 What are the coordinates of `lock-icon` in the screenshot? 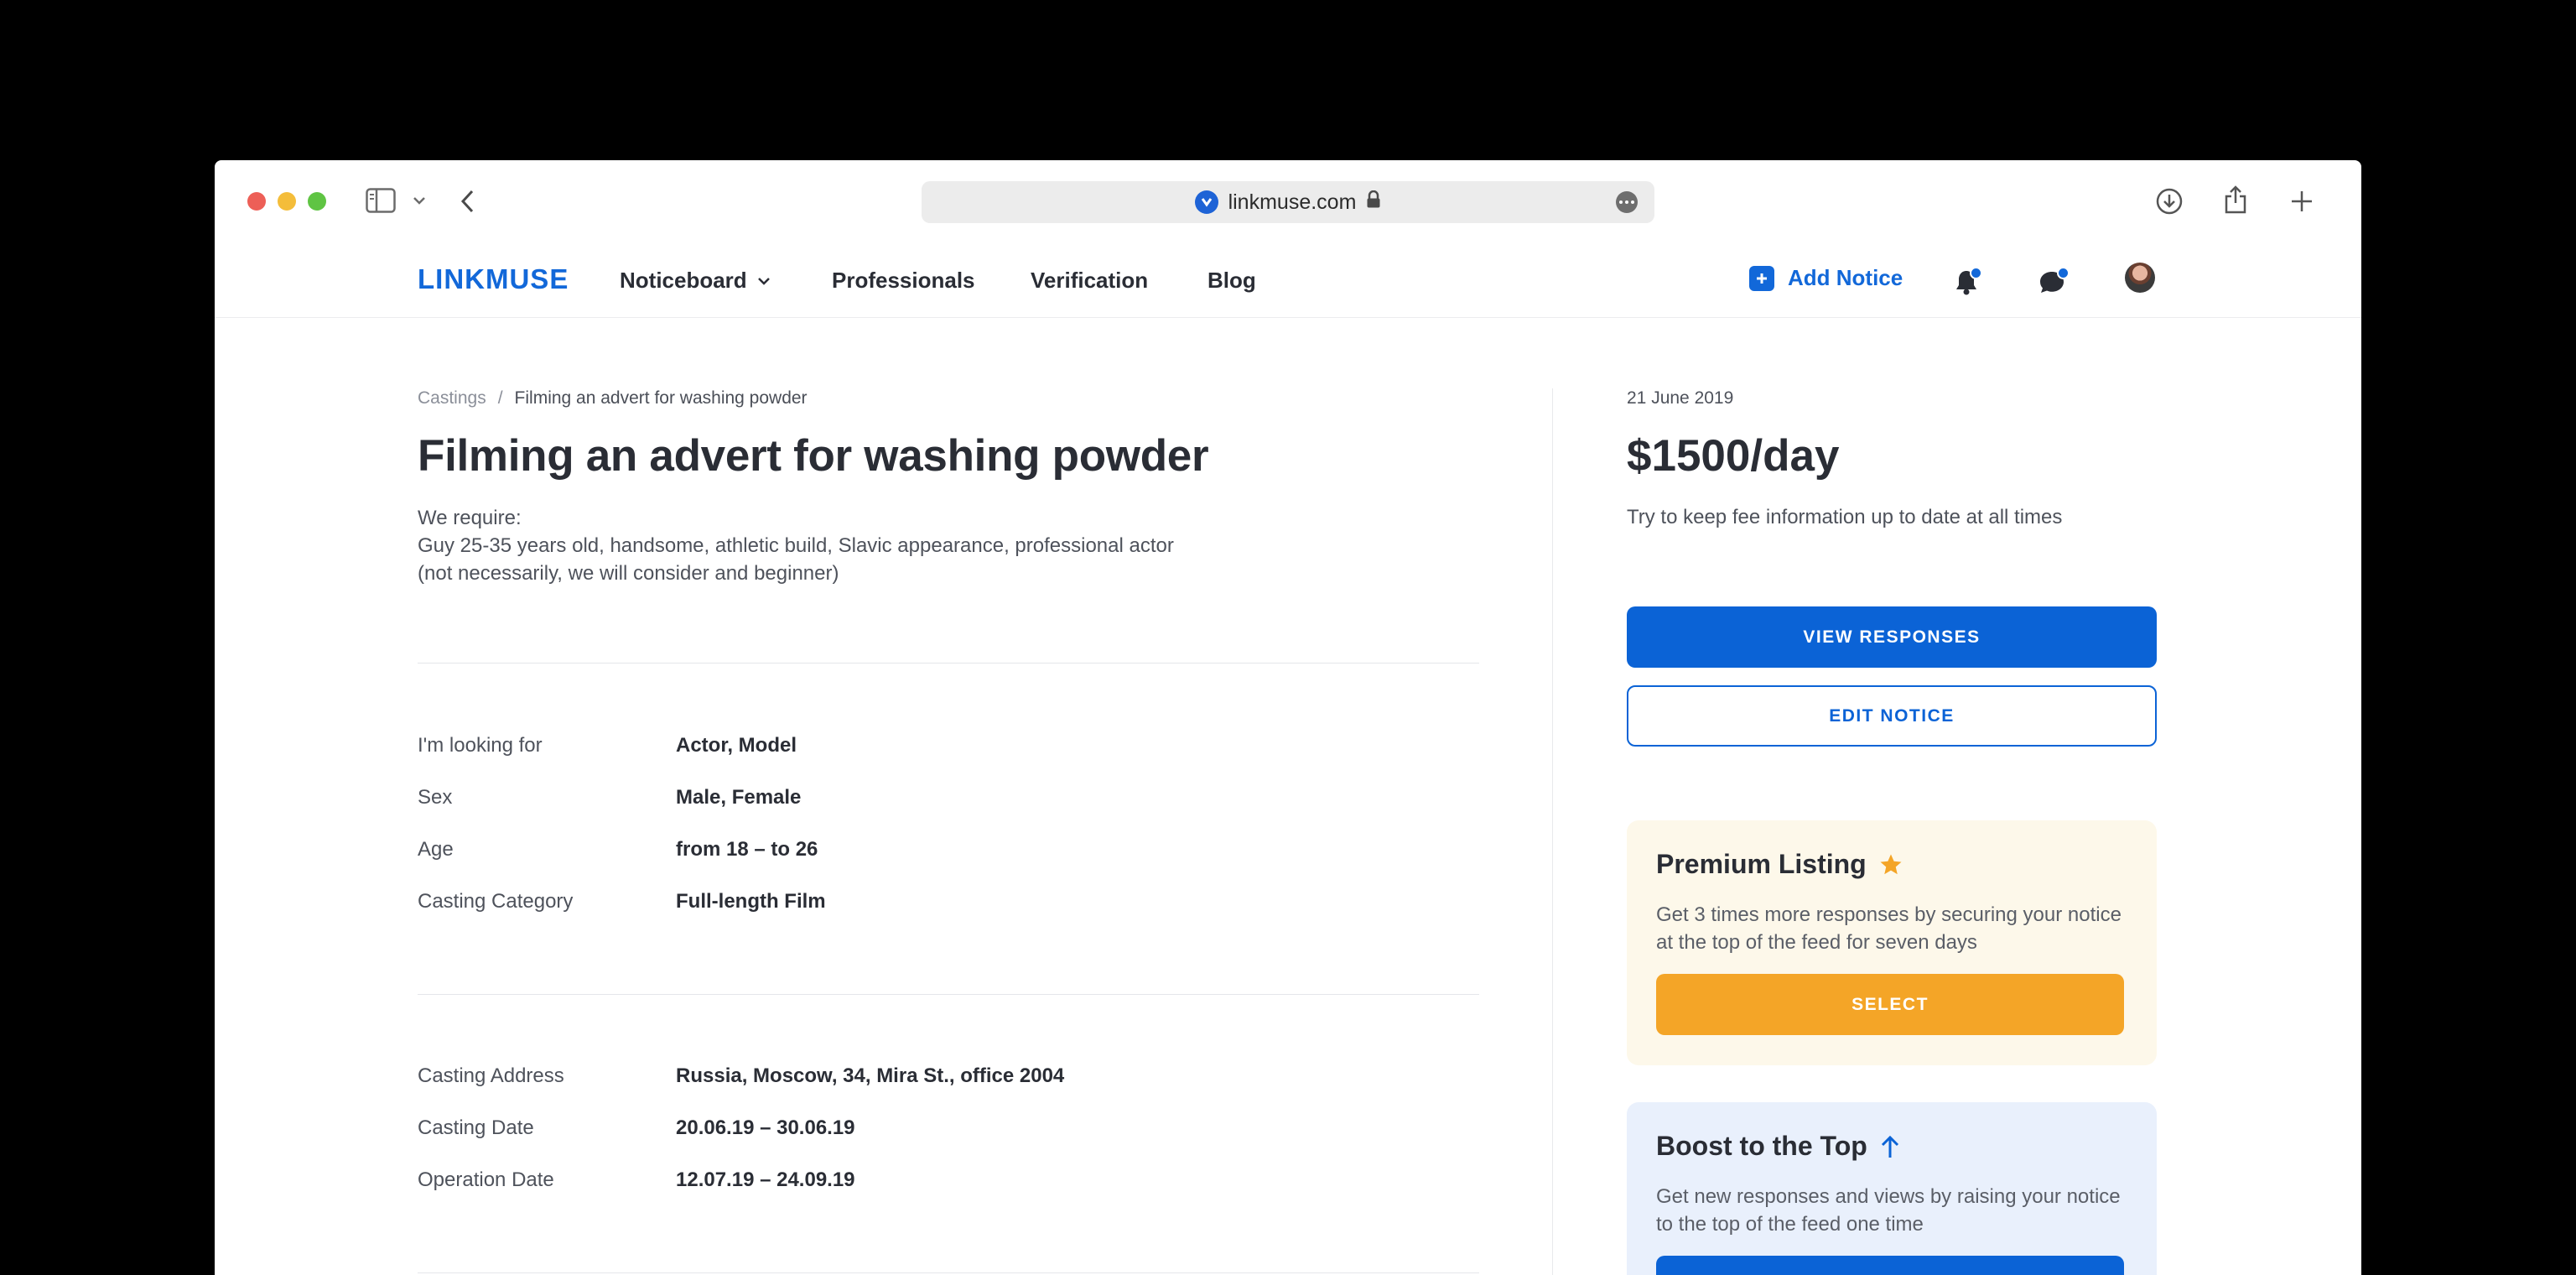 It's located at (1373, 202).